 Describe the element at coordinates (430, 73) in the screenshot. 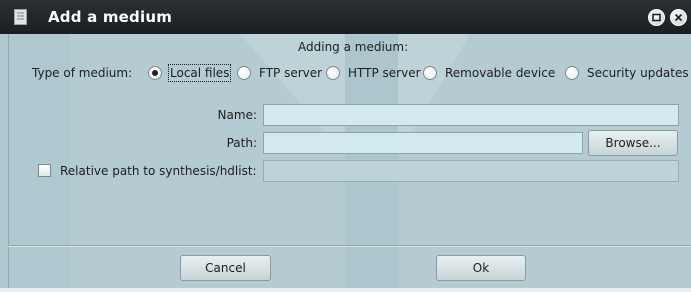

I see `radio-removable-device` at that location.